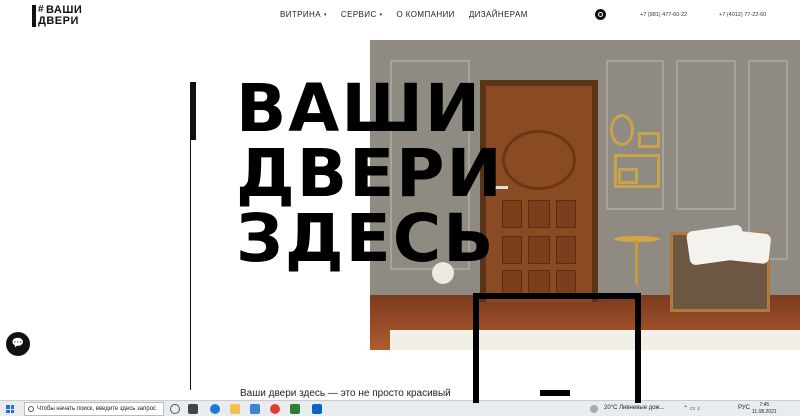 The image size is (800, 416). Describe the element at coordinates (594, 409) in the screenshot. I see `weather-icon` at that location.